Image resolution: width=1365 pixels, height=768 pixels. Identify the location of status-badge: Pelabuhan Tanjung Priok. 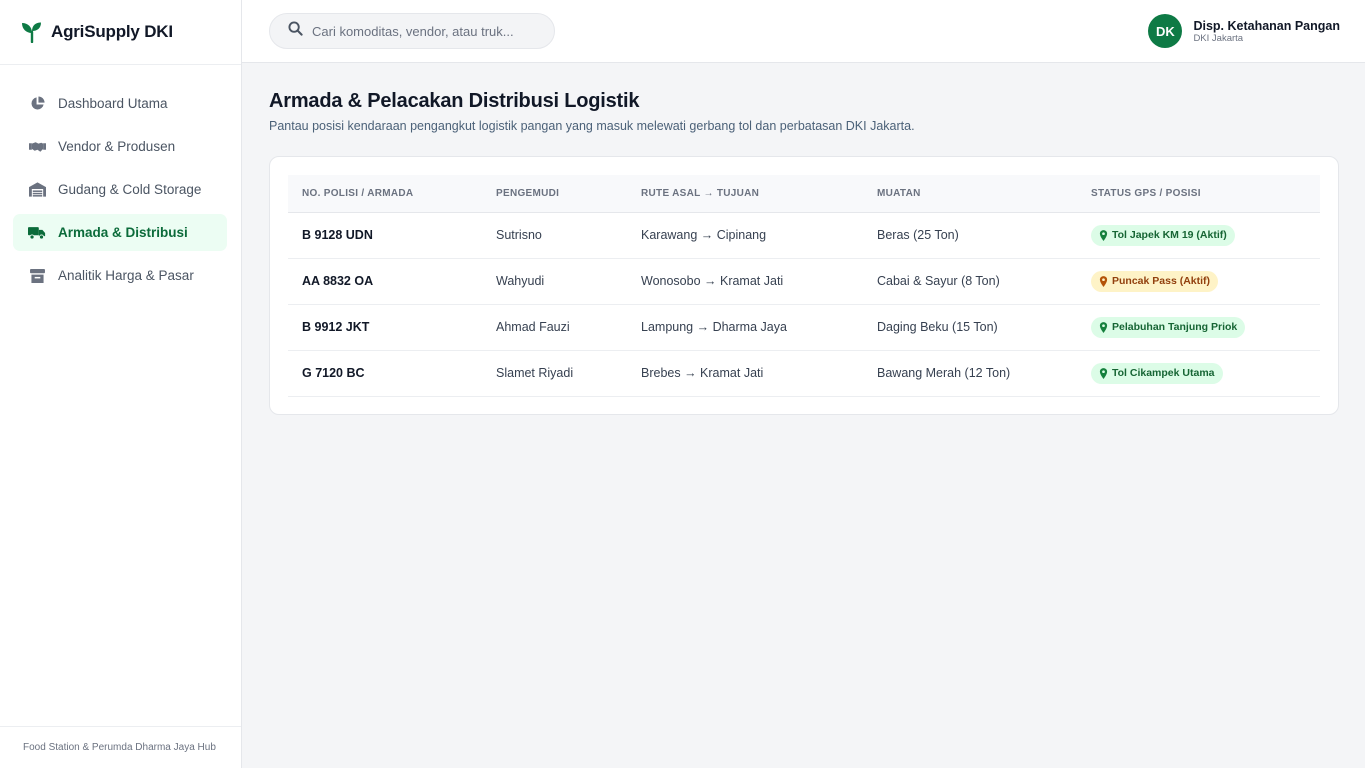
(1168, 327).